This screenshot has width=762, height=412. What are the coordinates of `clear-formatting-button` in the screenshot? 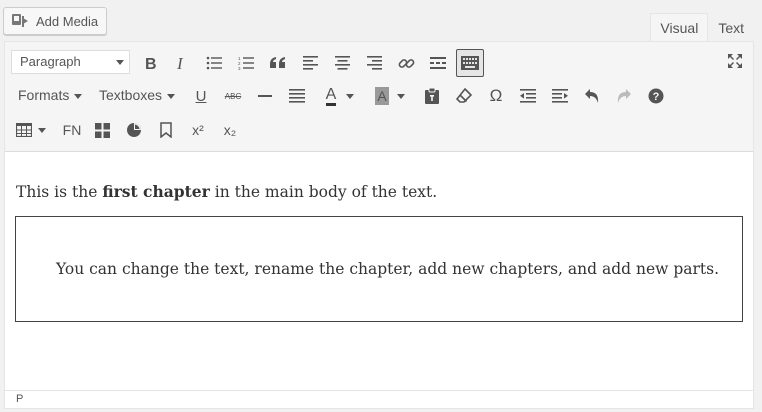 It's located at (464, 96).